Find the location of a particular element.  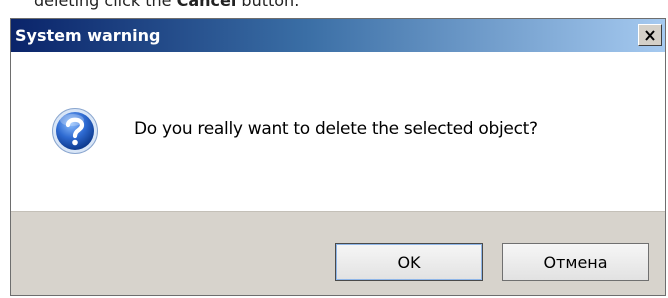

ok-button: OK is located at coordinates (409, 262).